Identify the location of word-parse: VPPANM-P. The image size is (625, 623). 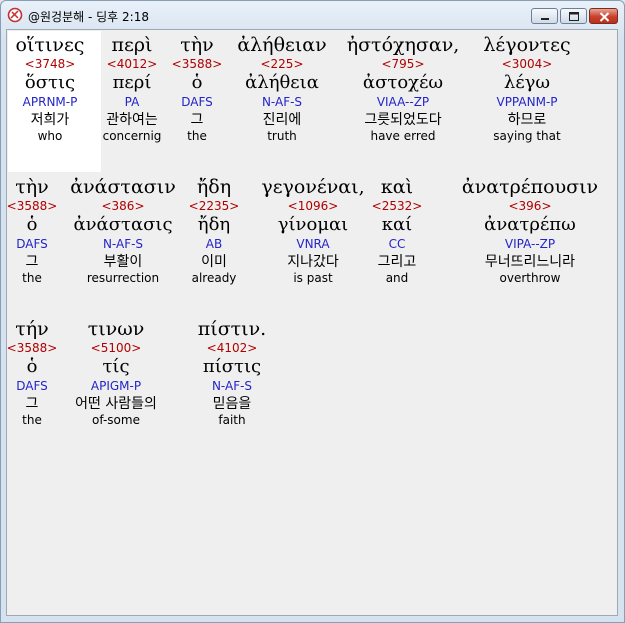
(527, 102).